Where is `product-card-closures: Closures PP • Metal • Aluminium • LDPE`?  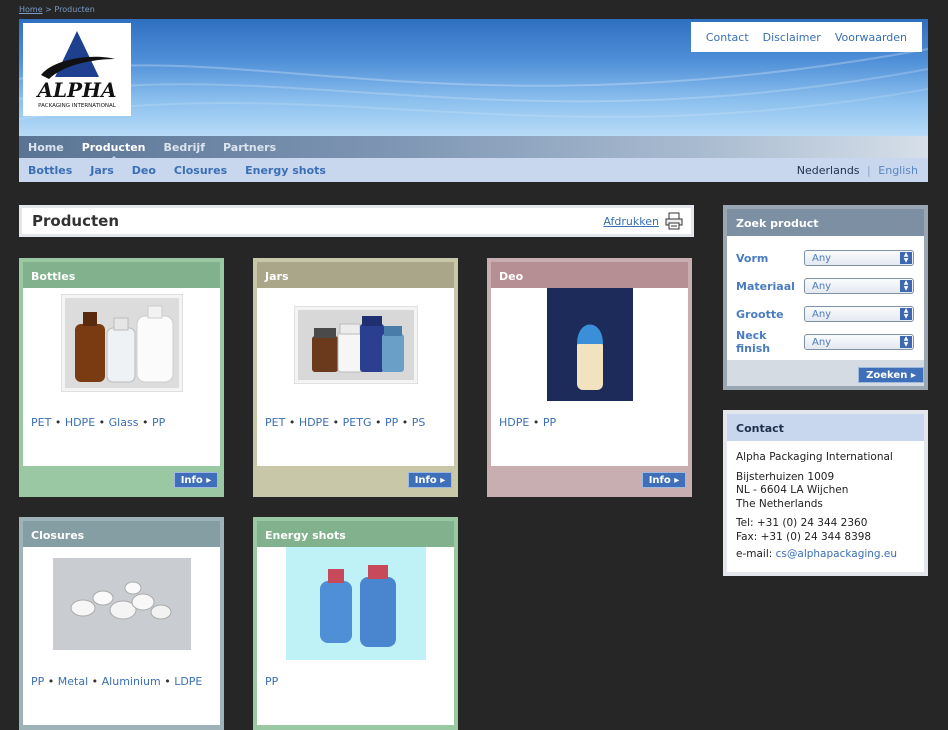
product-card-closures: Closures PP • Metal • Aluminium • LDPE is located at coordinates (121, 623).